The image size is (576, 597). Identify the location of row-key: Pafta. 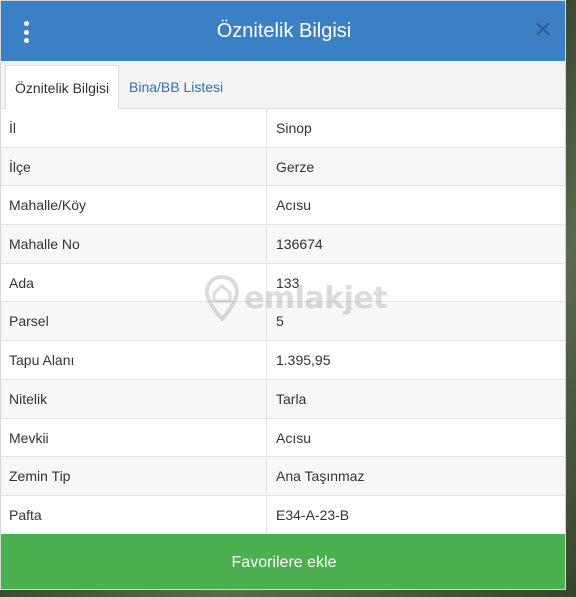
(134, 514).